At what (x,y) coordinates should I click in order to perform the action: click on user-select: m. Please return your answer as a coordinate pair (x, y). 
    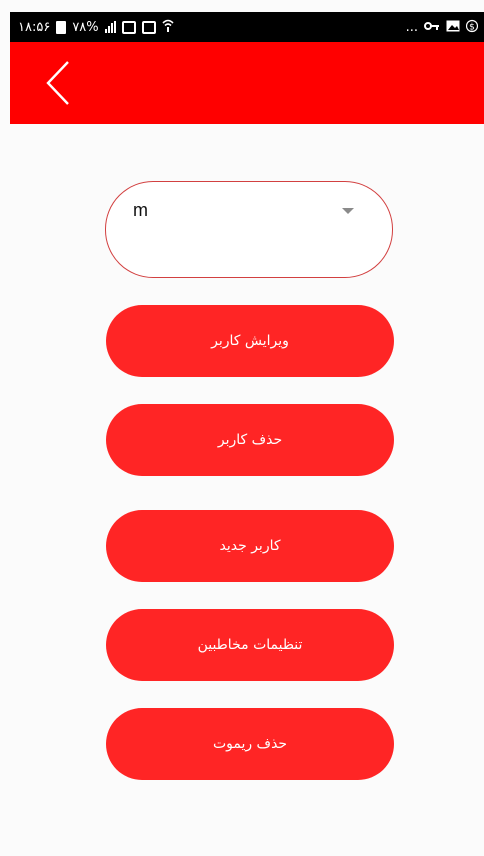
    Looking at the image, I should click on (249, 229).